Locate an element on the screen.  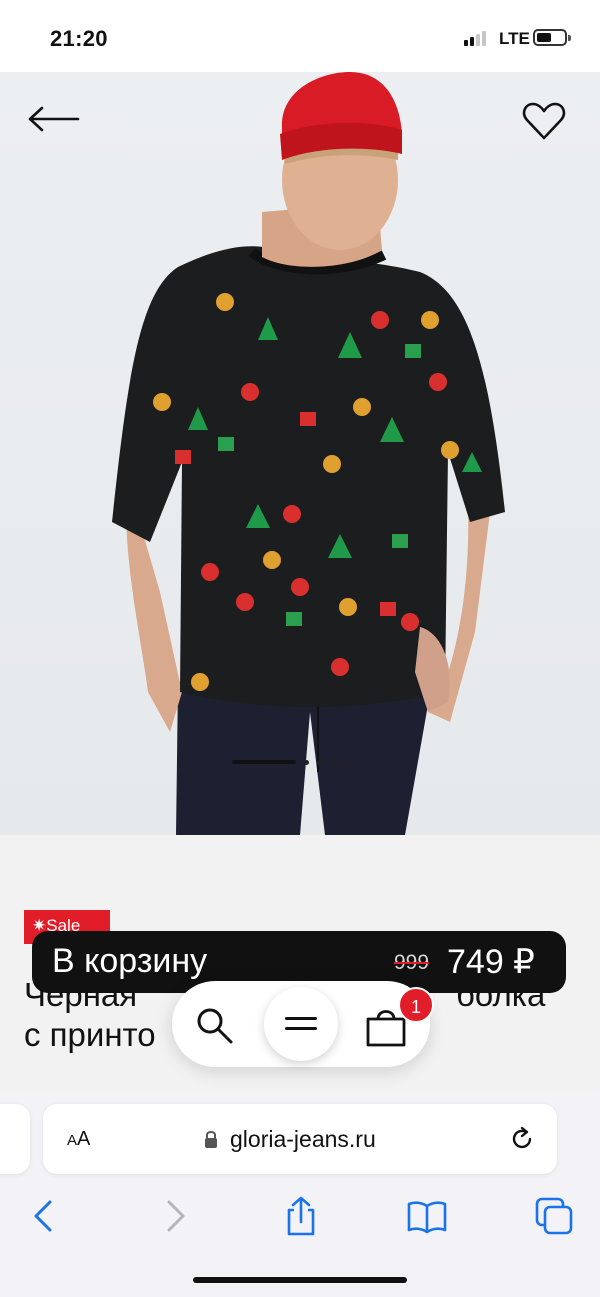
share-icon is located at coordinates (301, 1216).